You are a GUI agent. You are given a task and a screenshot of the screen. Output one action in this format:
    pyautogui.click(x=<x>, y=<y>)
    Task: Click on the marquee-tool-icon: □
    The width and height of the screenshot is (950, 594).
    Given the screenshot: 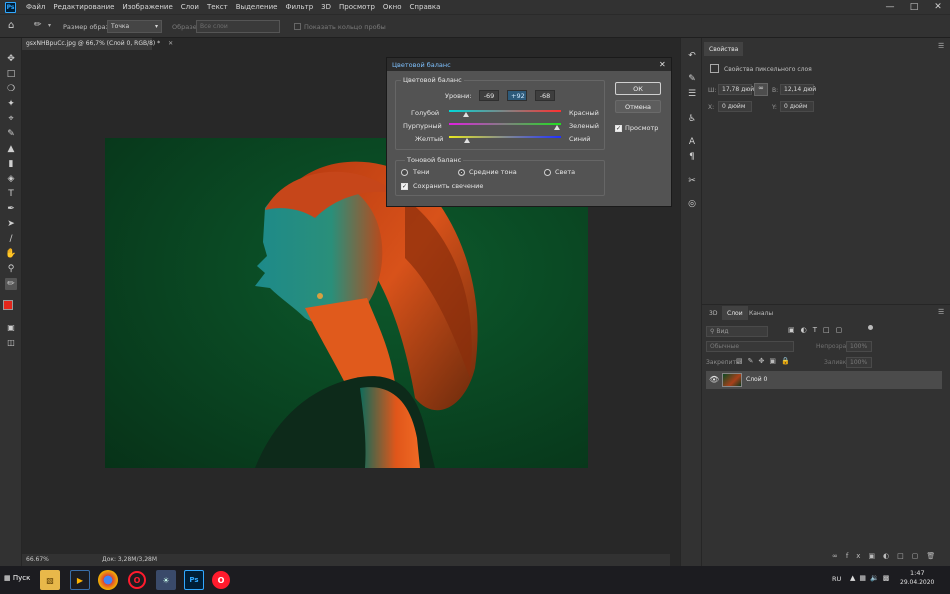 What is the action you would take?
    pyautogui.click(x=11, y=74)
    